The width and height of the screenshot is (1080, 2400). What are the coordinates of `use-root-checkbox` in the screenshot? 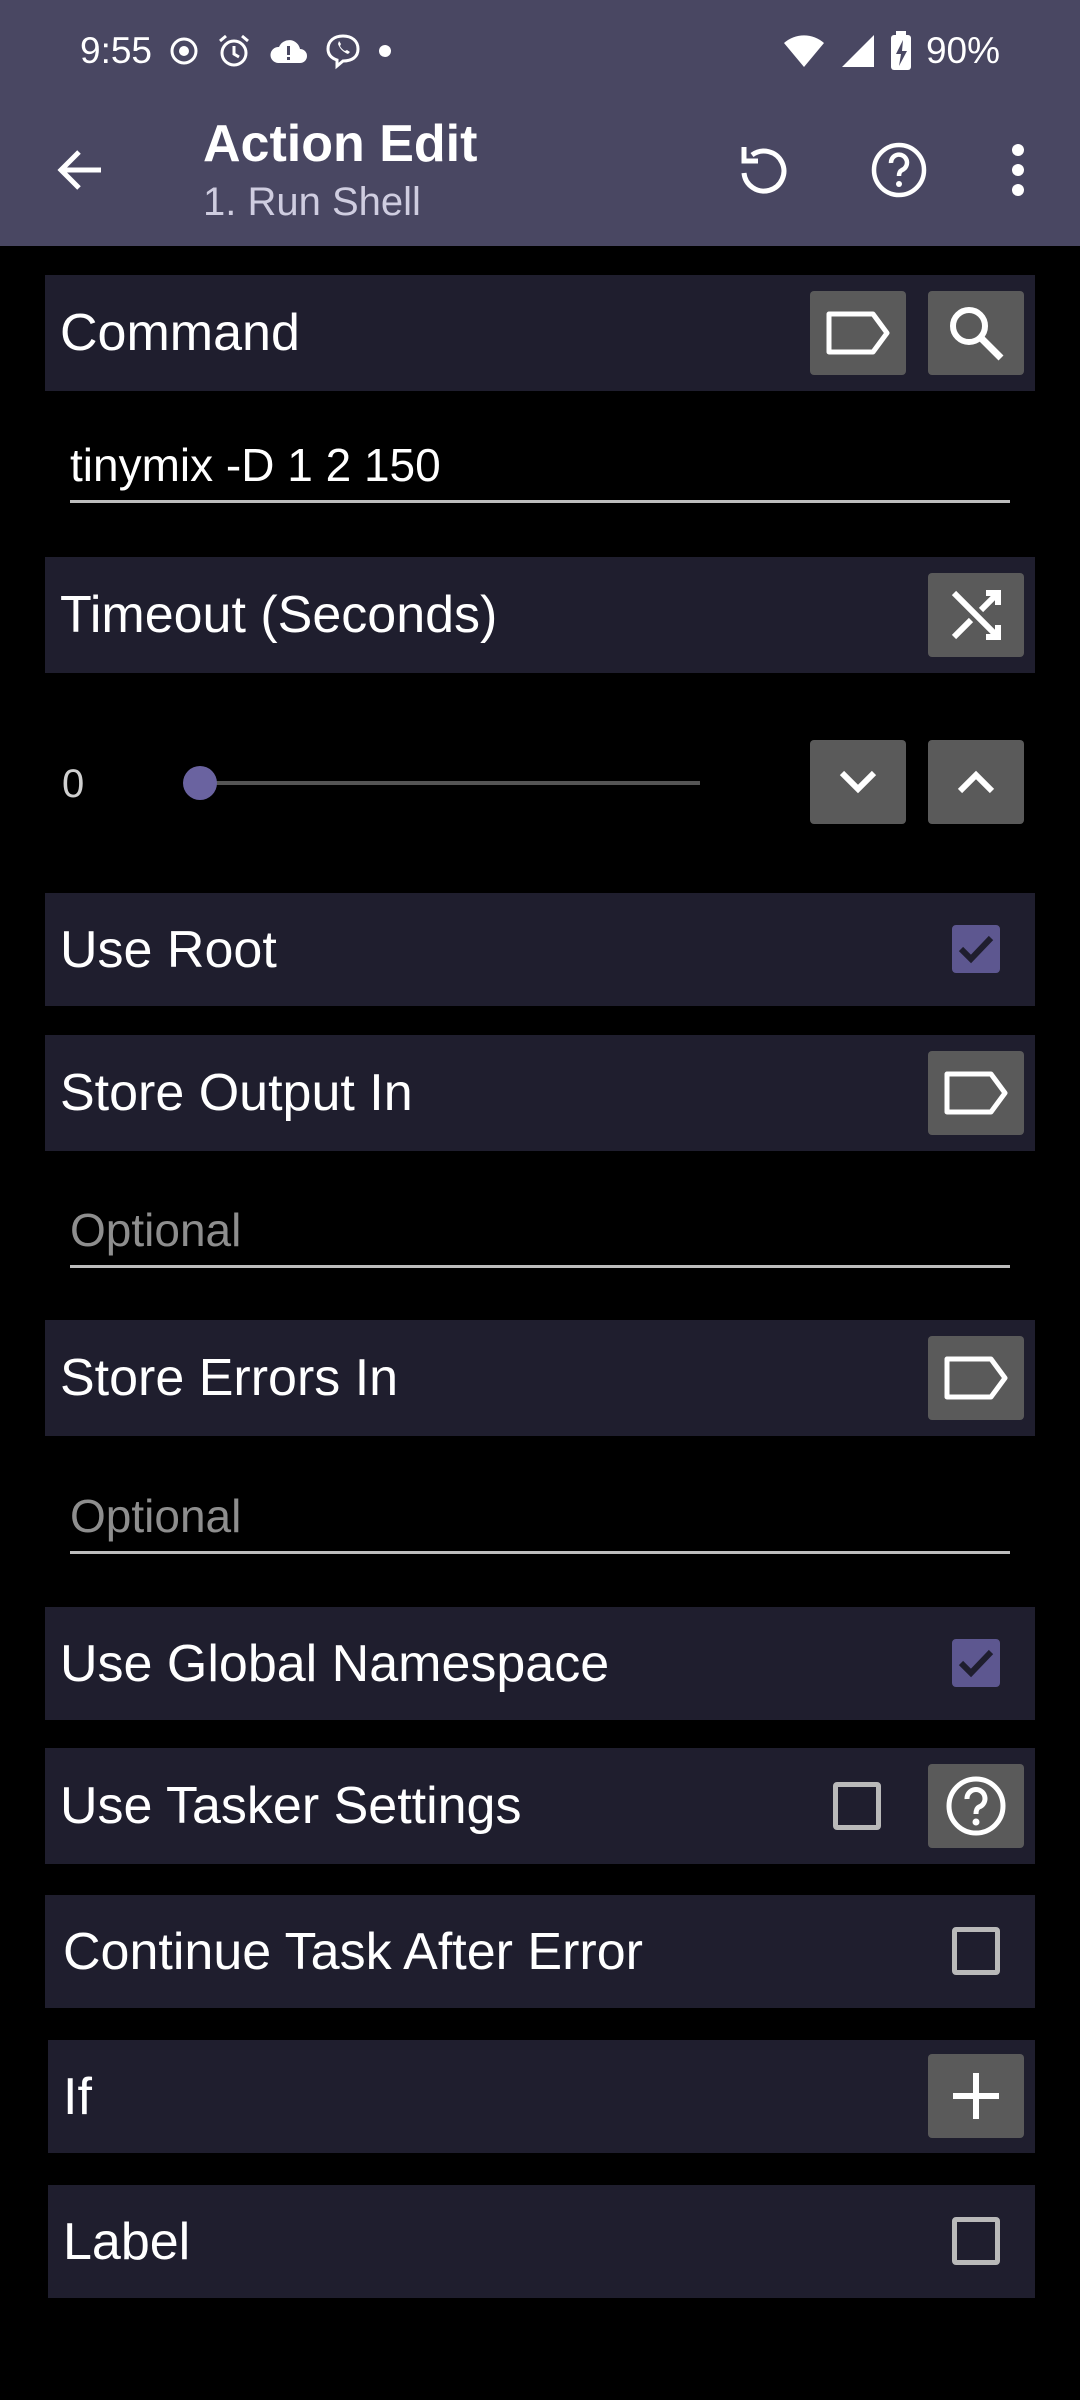 It's located at (976, 949).